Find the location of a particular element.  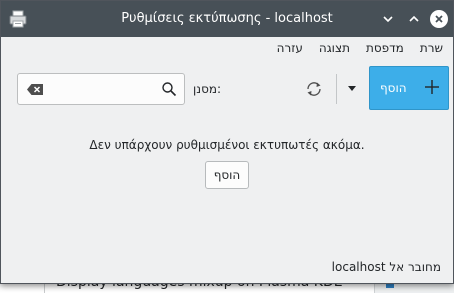

close-button is located at coordinates (439, 19).